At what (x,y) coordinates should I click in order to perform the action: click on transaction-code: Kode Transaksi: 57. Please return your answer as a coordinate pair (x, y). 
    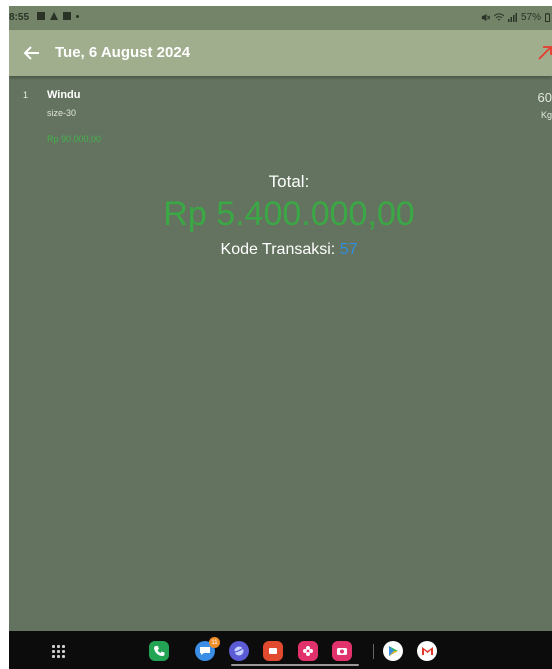
    Looking at the image, I should click on (280, 250).